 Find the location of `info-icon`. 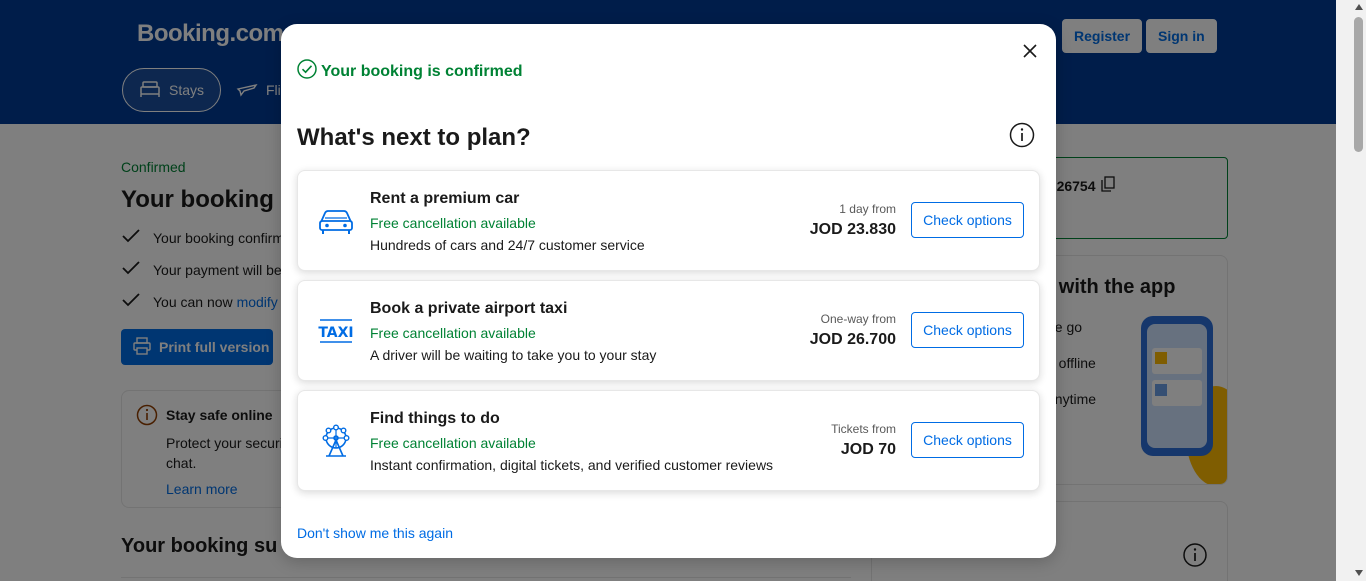

info-icon is located at coordinates (1022, 137).